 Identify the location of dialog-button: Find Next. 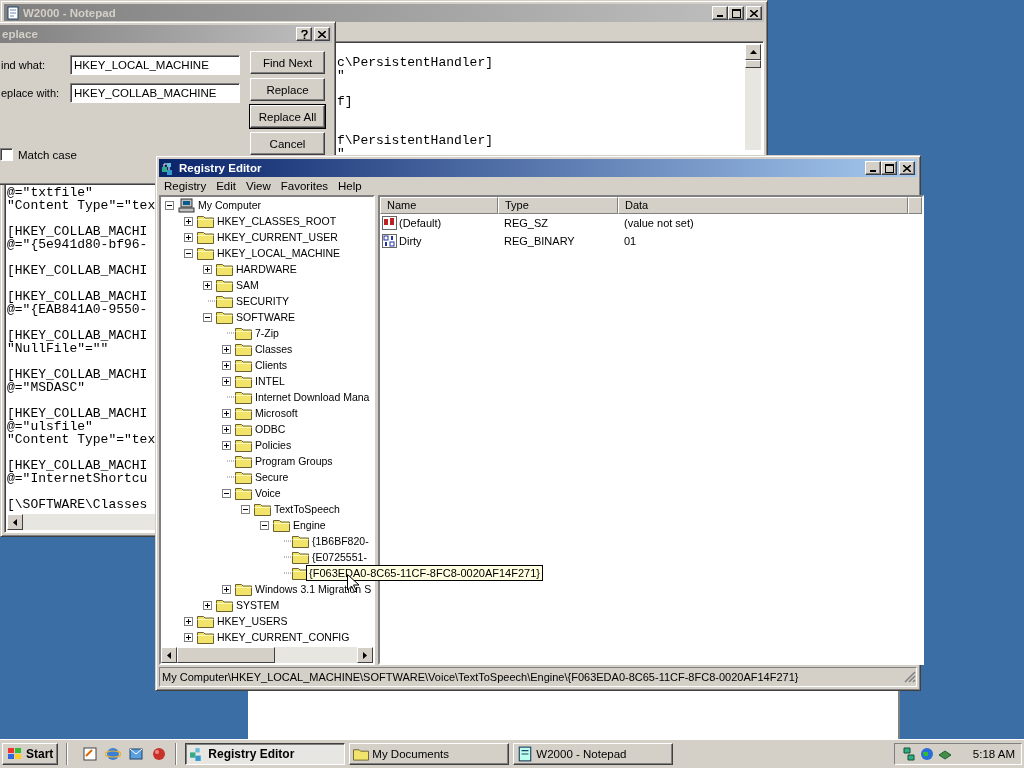
(287, 62).